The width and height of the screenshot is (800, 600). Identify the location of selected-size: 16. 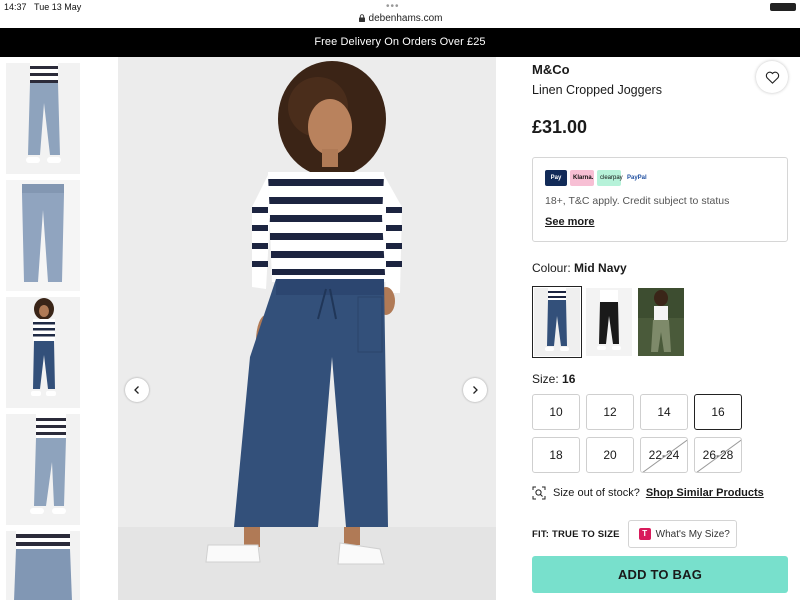
(569, 379).